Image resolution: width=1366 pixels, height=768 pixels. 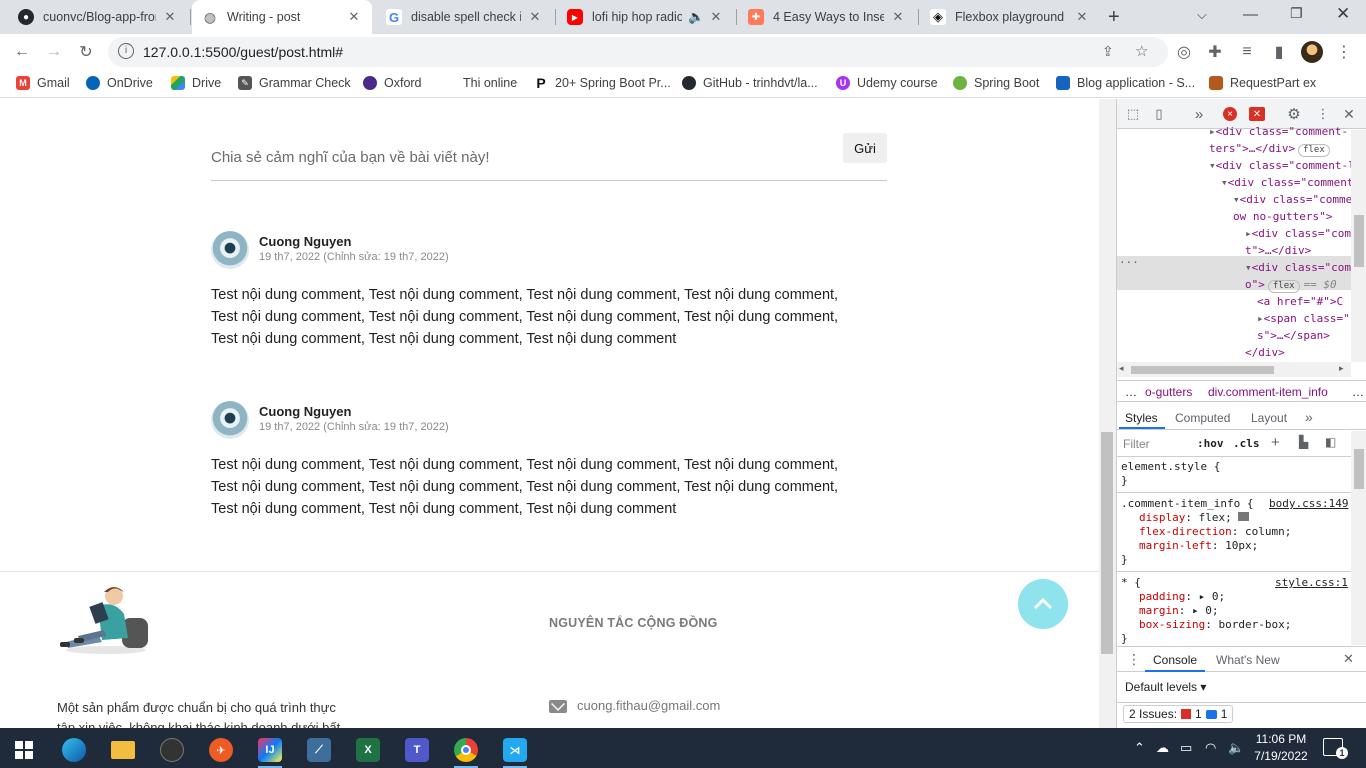 What do you see at coordinates (1107, 543) in the screenshot?
I see `page-scrollbar-thumb` at bounding box center [1107, 543].